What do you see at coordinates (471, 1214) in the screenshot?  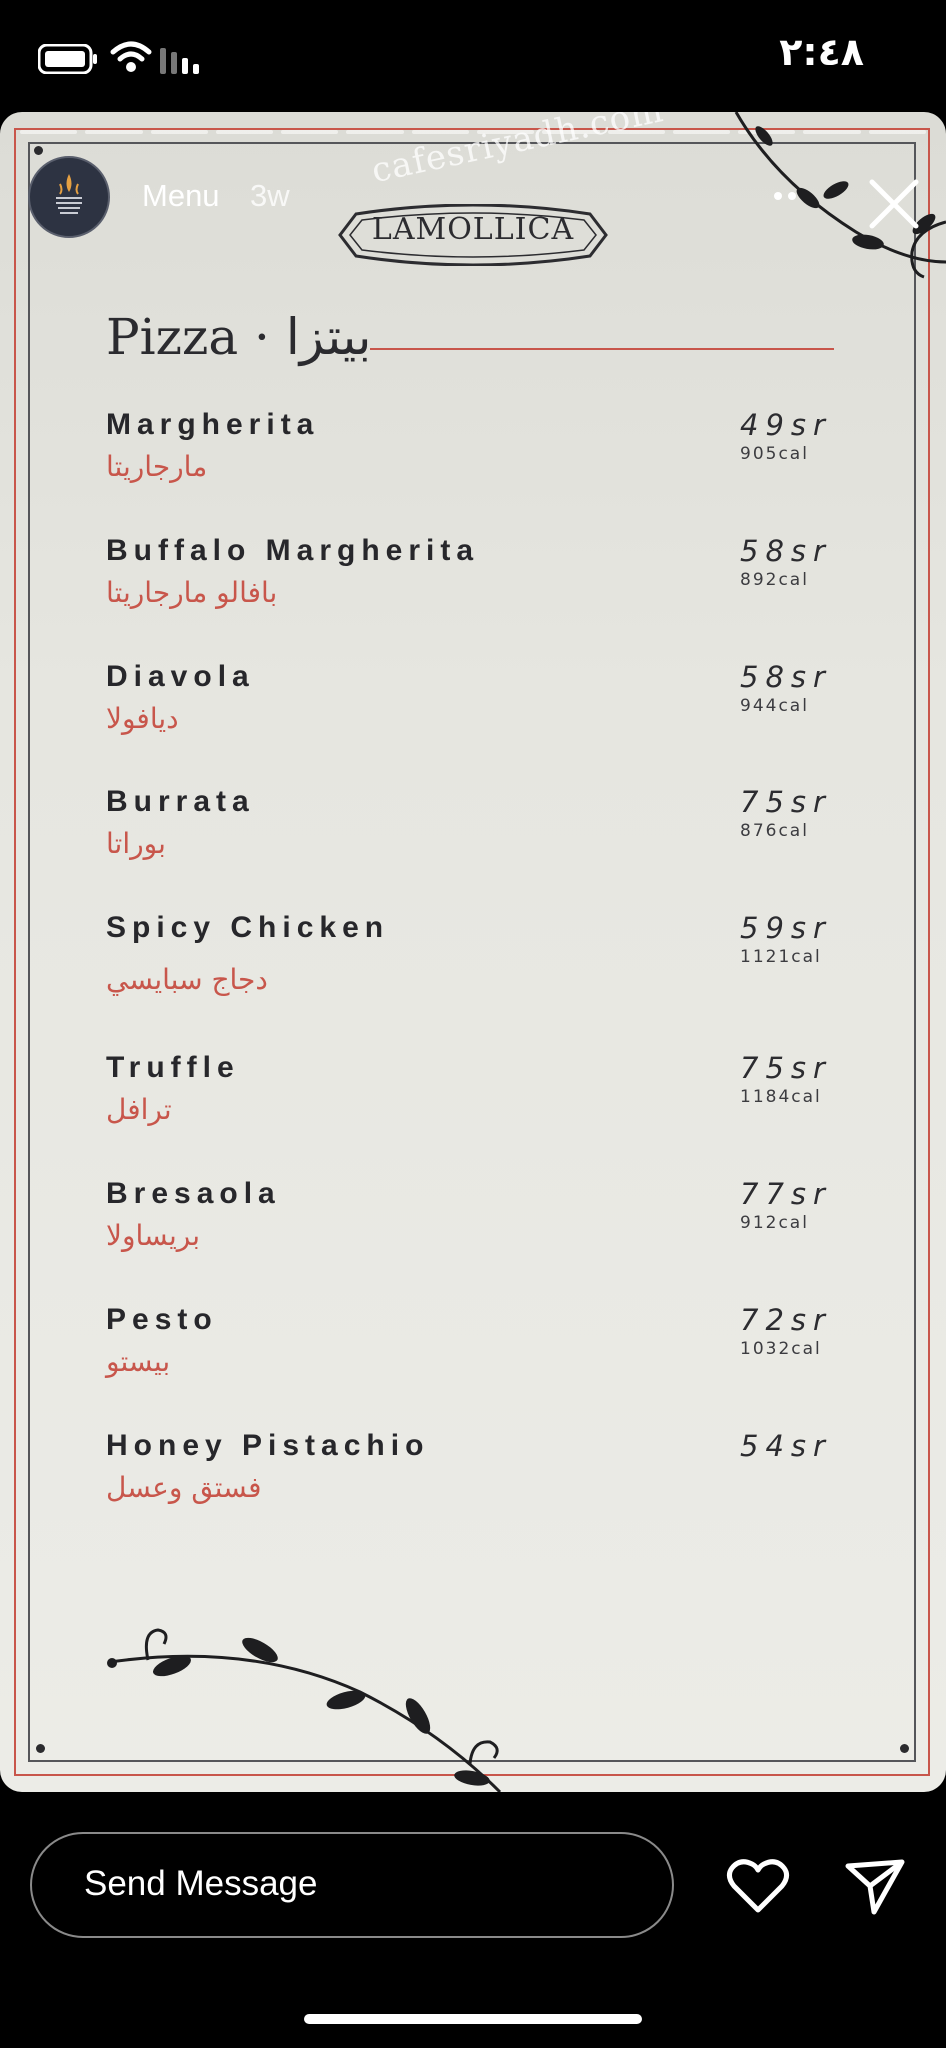 I see `menu-item: Bresaola بريساولا 77sr 912cal` at bounding box center [471, 1214].